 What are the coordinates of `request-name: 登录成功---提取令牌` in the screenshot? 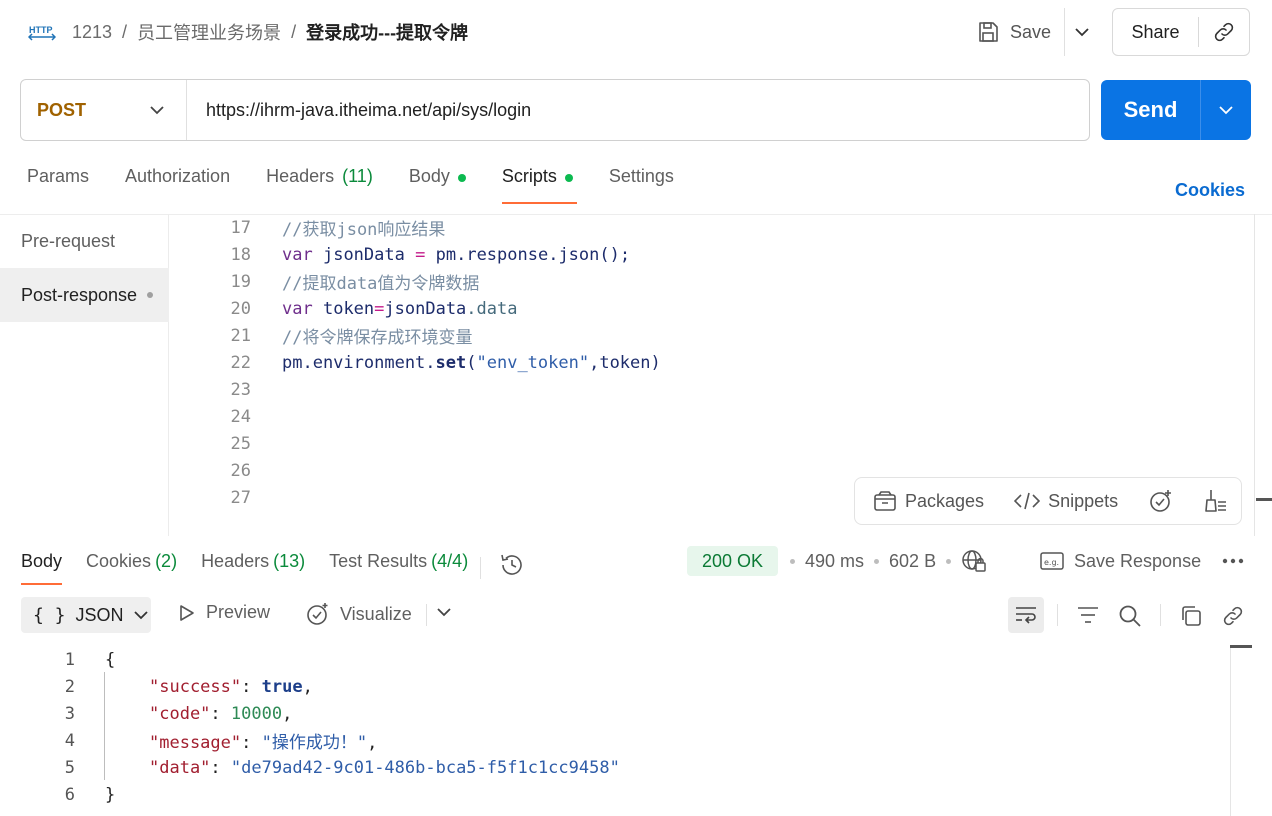 It's located at (387, 32).